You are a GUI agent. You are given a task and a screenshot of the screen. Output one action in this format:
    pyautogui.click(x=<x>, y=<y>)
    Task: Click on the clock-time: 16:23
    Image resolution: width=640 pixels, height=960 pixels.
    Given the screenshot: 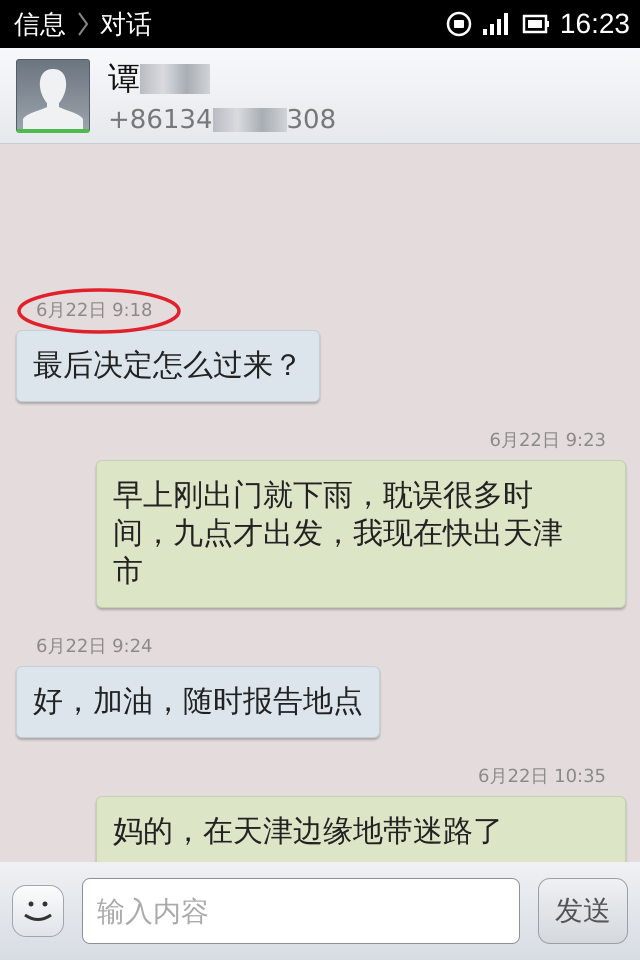 What is the action you would take?
    pyautogui.click(x=595, y=24)
    